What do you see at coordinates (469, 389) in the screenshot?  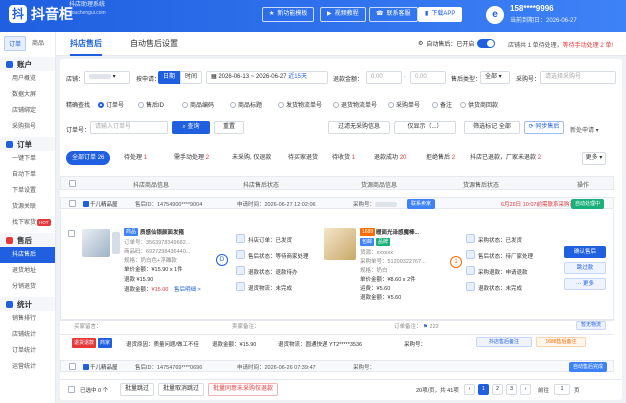 I see `prev-page-button: ‹` at bounding box center [469, 389].